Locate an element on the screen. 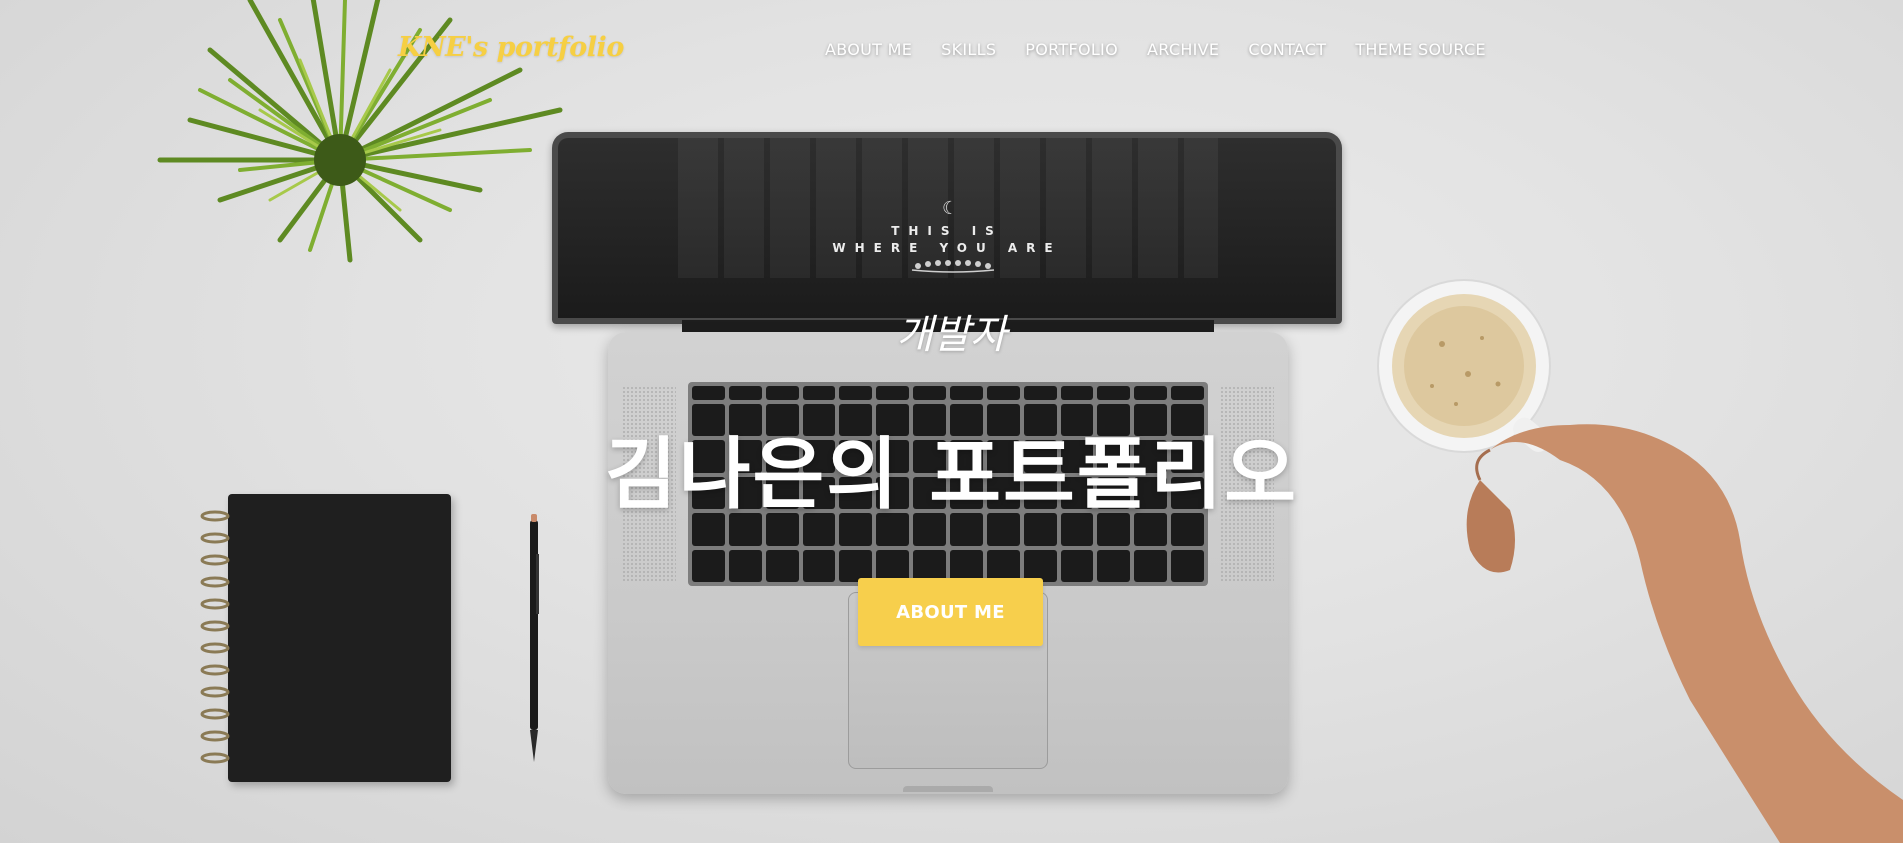 The height and width of the screenshot is (843, 1903). nav-item-about-me: ABOUT ME is located at coordinates (868, 49).